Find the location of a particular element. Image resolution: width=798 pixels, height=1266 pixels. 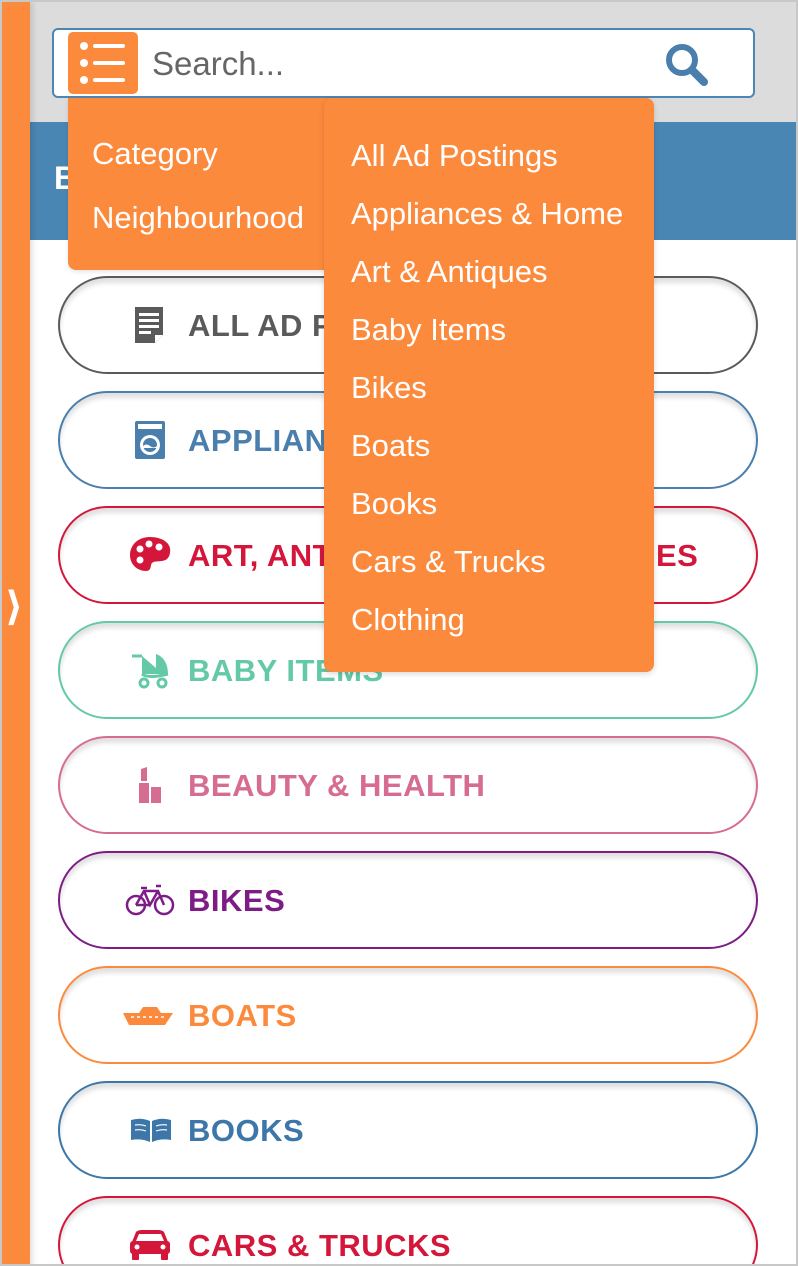

category-label-tail: ES is located at coordinates (677, 555).